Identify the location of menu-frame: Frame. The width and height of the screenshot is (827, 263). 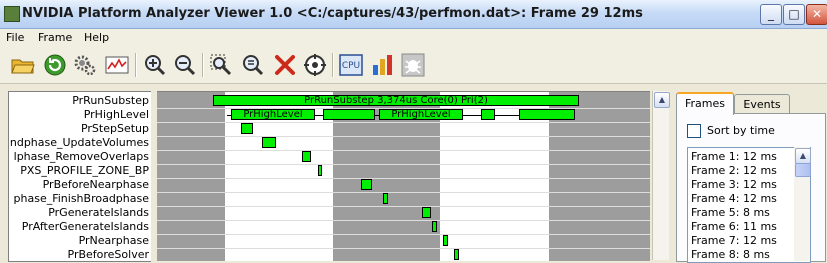
(55, 37).